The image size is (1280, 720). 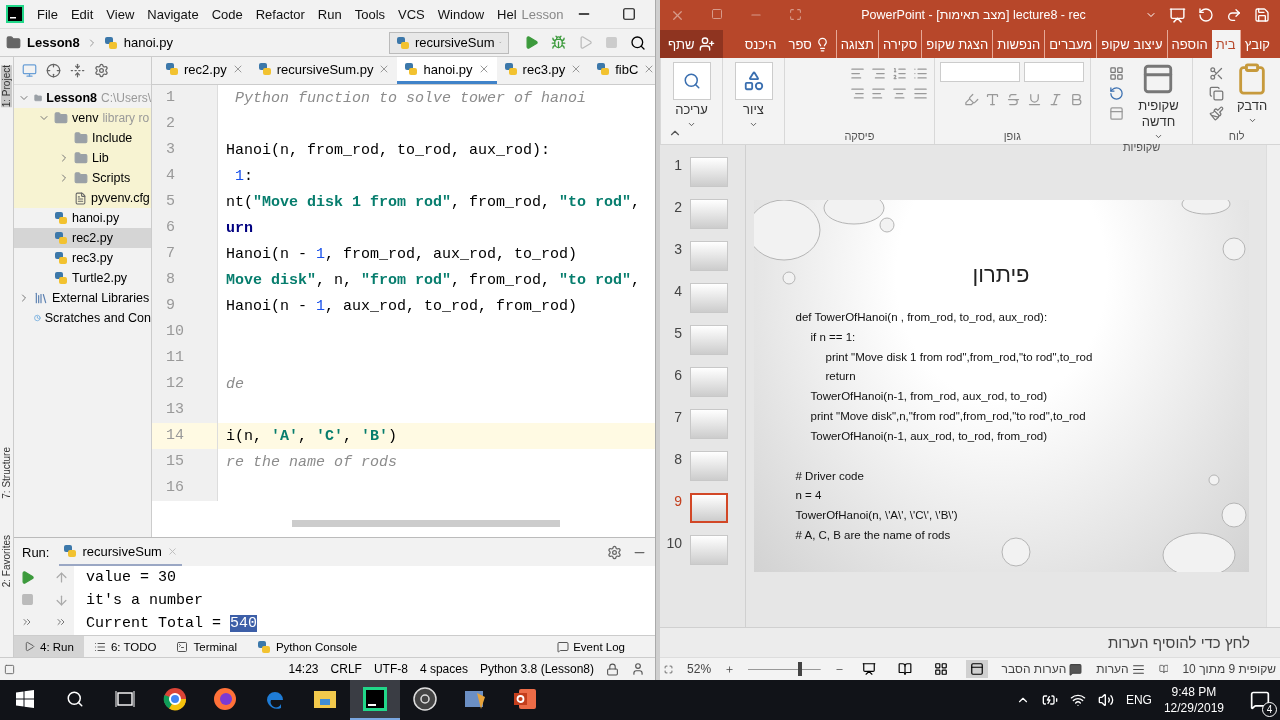 I want to click on menu-item: Refactor, so click(x=280, y=14).